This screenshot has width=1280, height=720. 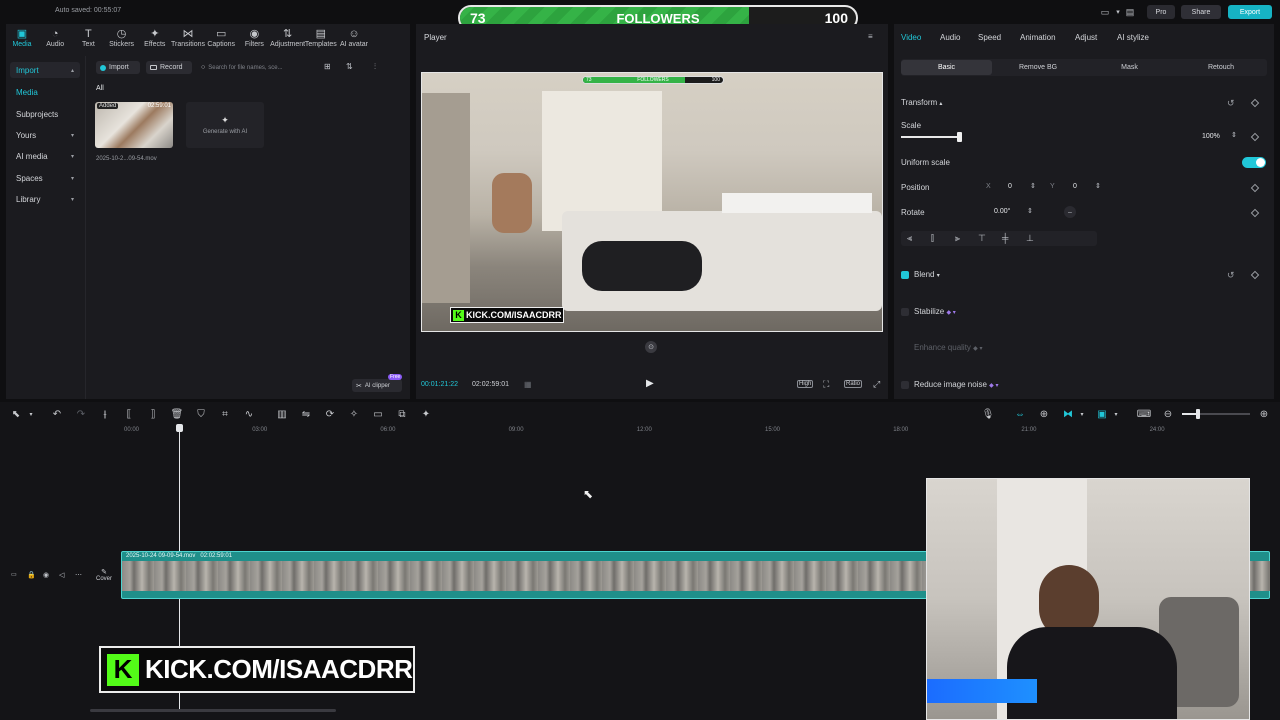 I want to click on tab-ai-avatar: ☺ AI avatar, so click(x=354, y=38).